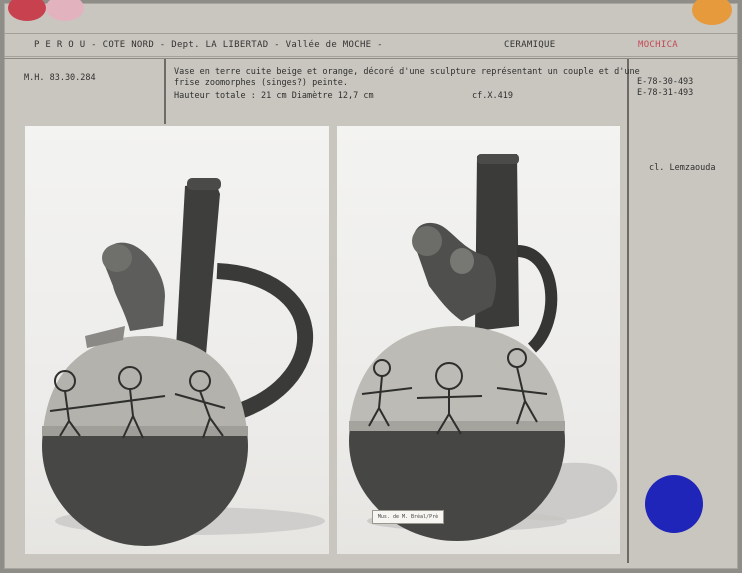  What do you see at coordinates (665, 82) in the screenshot?
I see `negative-number-1: E-78-30-493` at bounding box center [665, 82].